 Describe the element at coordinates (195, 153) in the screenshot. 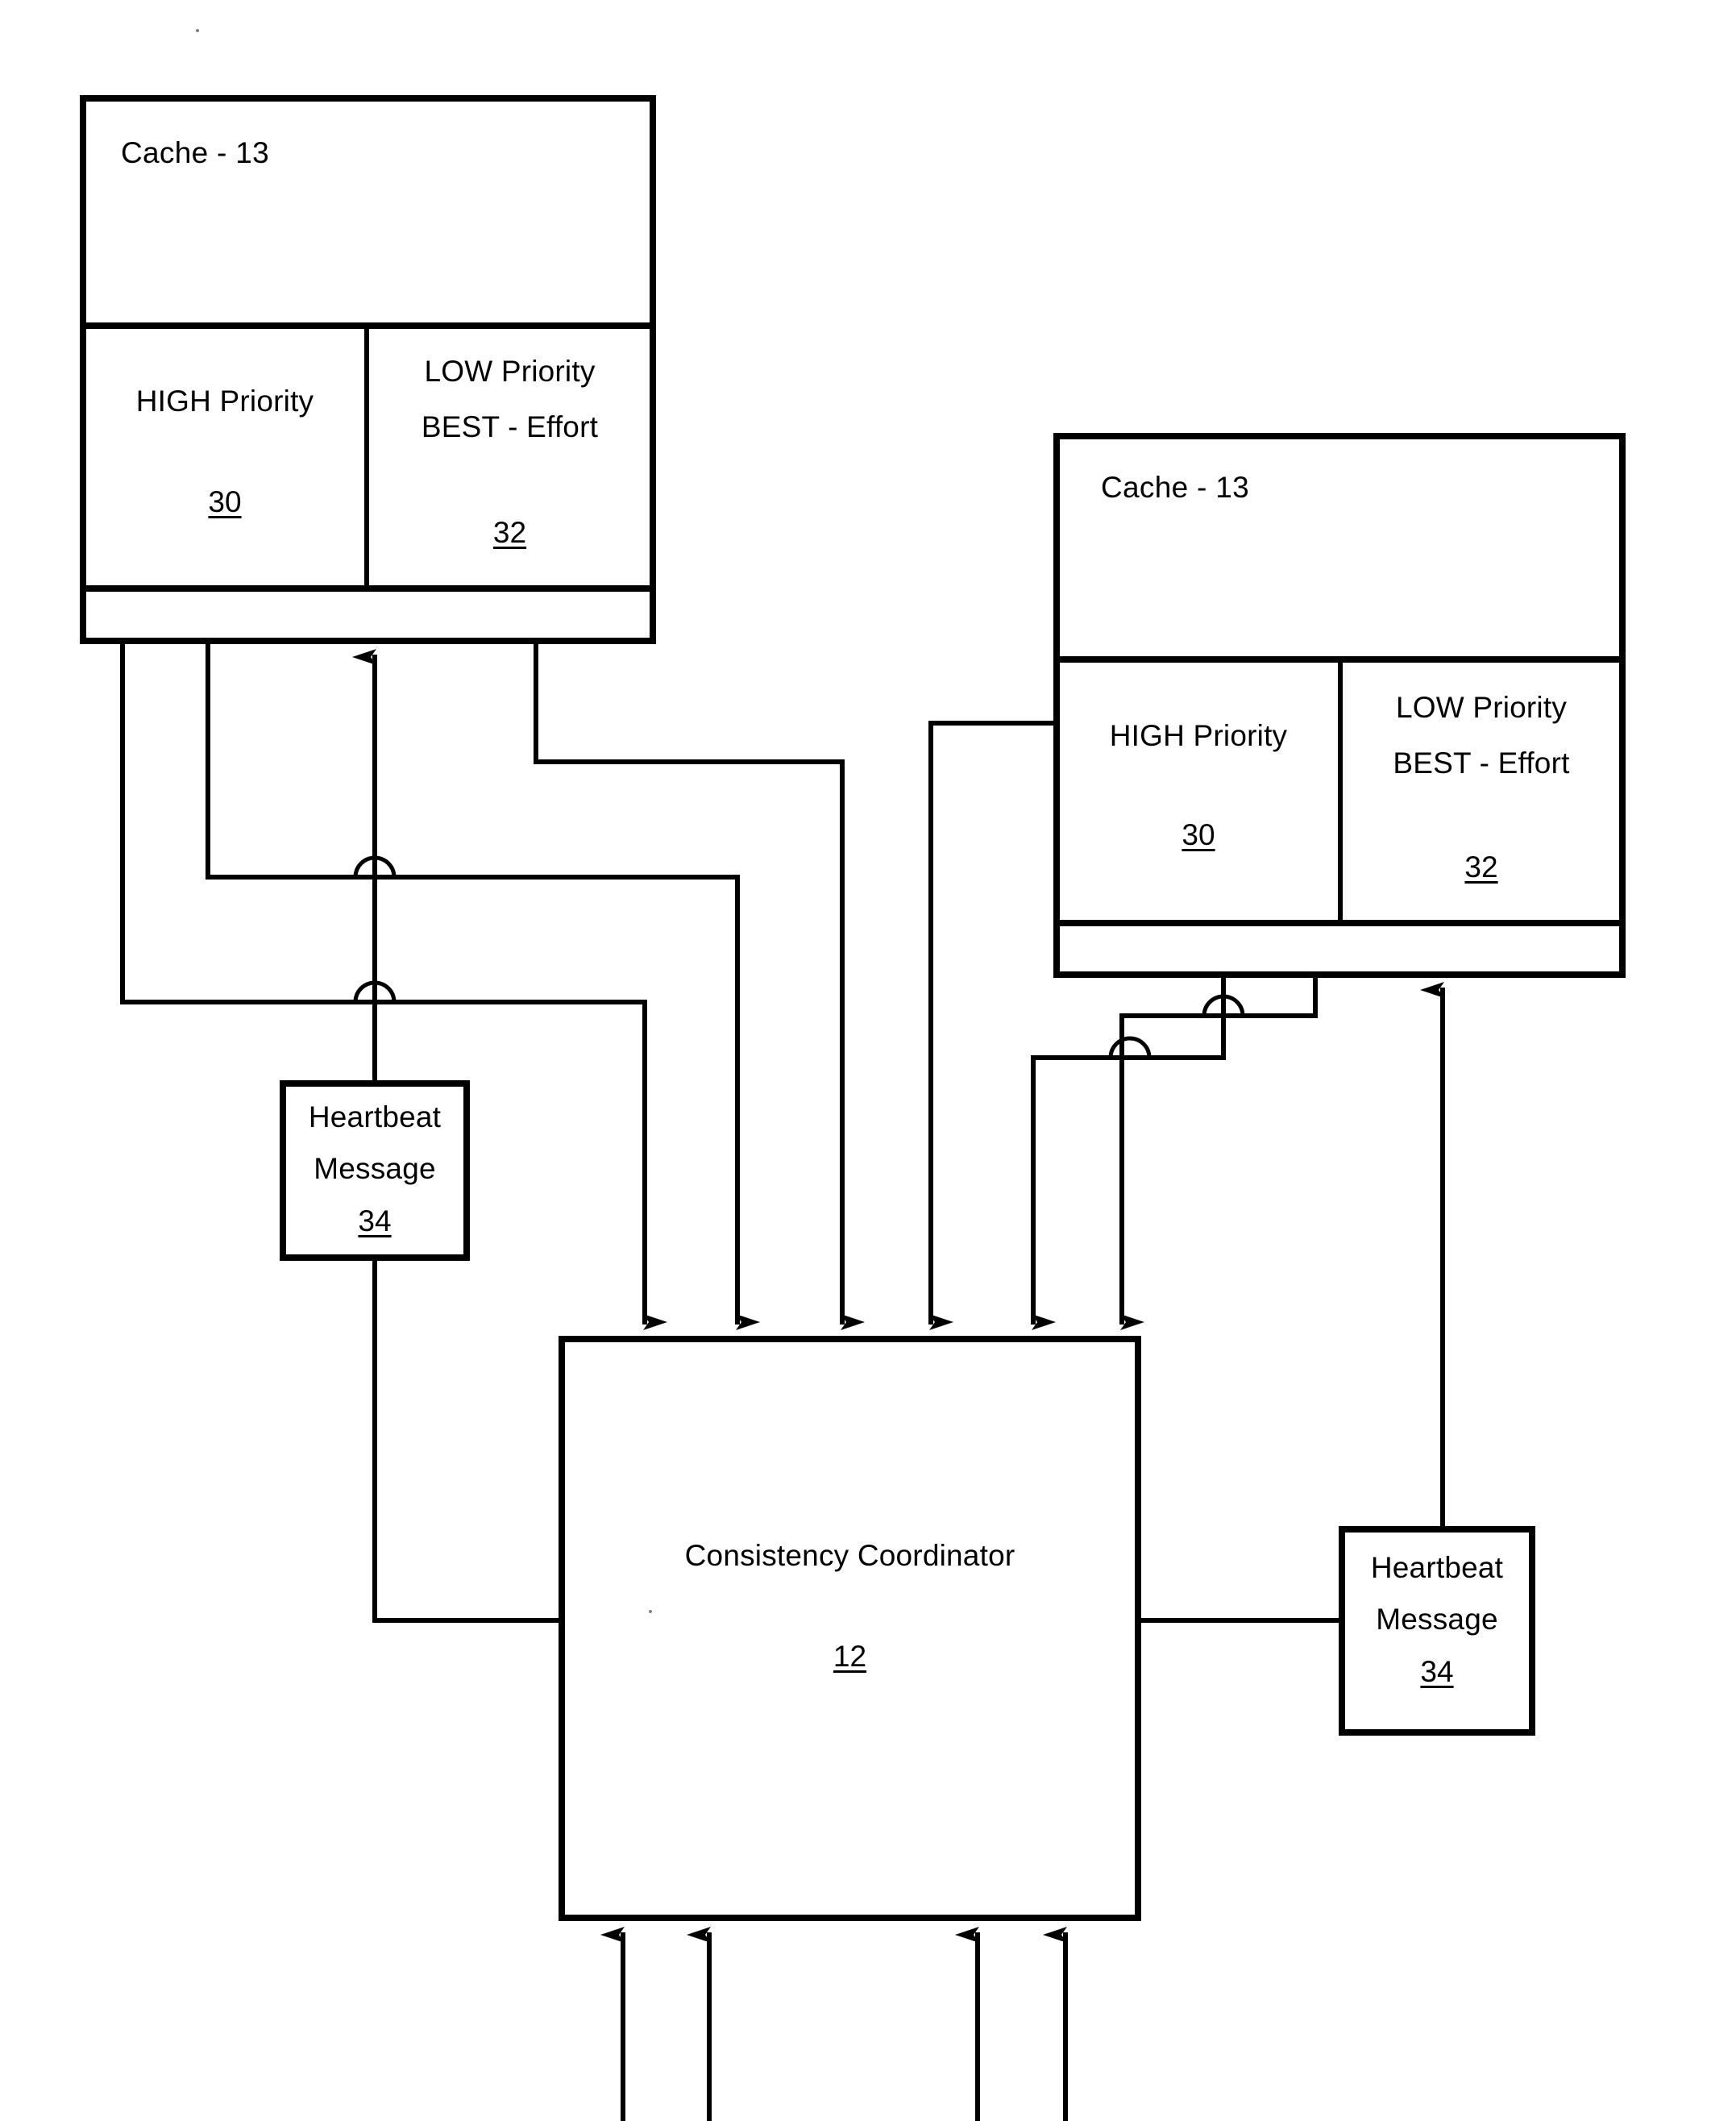

I see `cache-left-title: Cache - 13` at that location.